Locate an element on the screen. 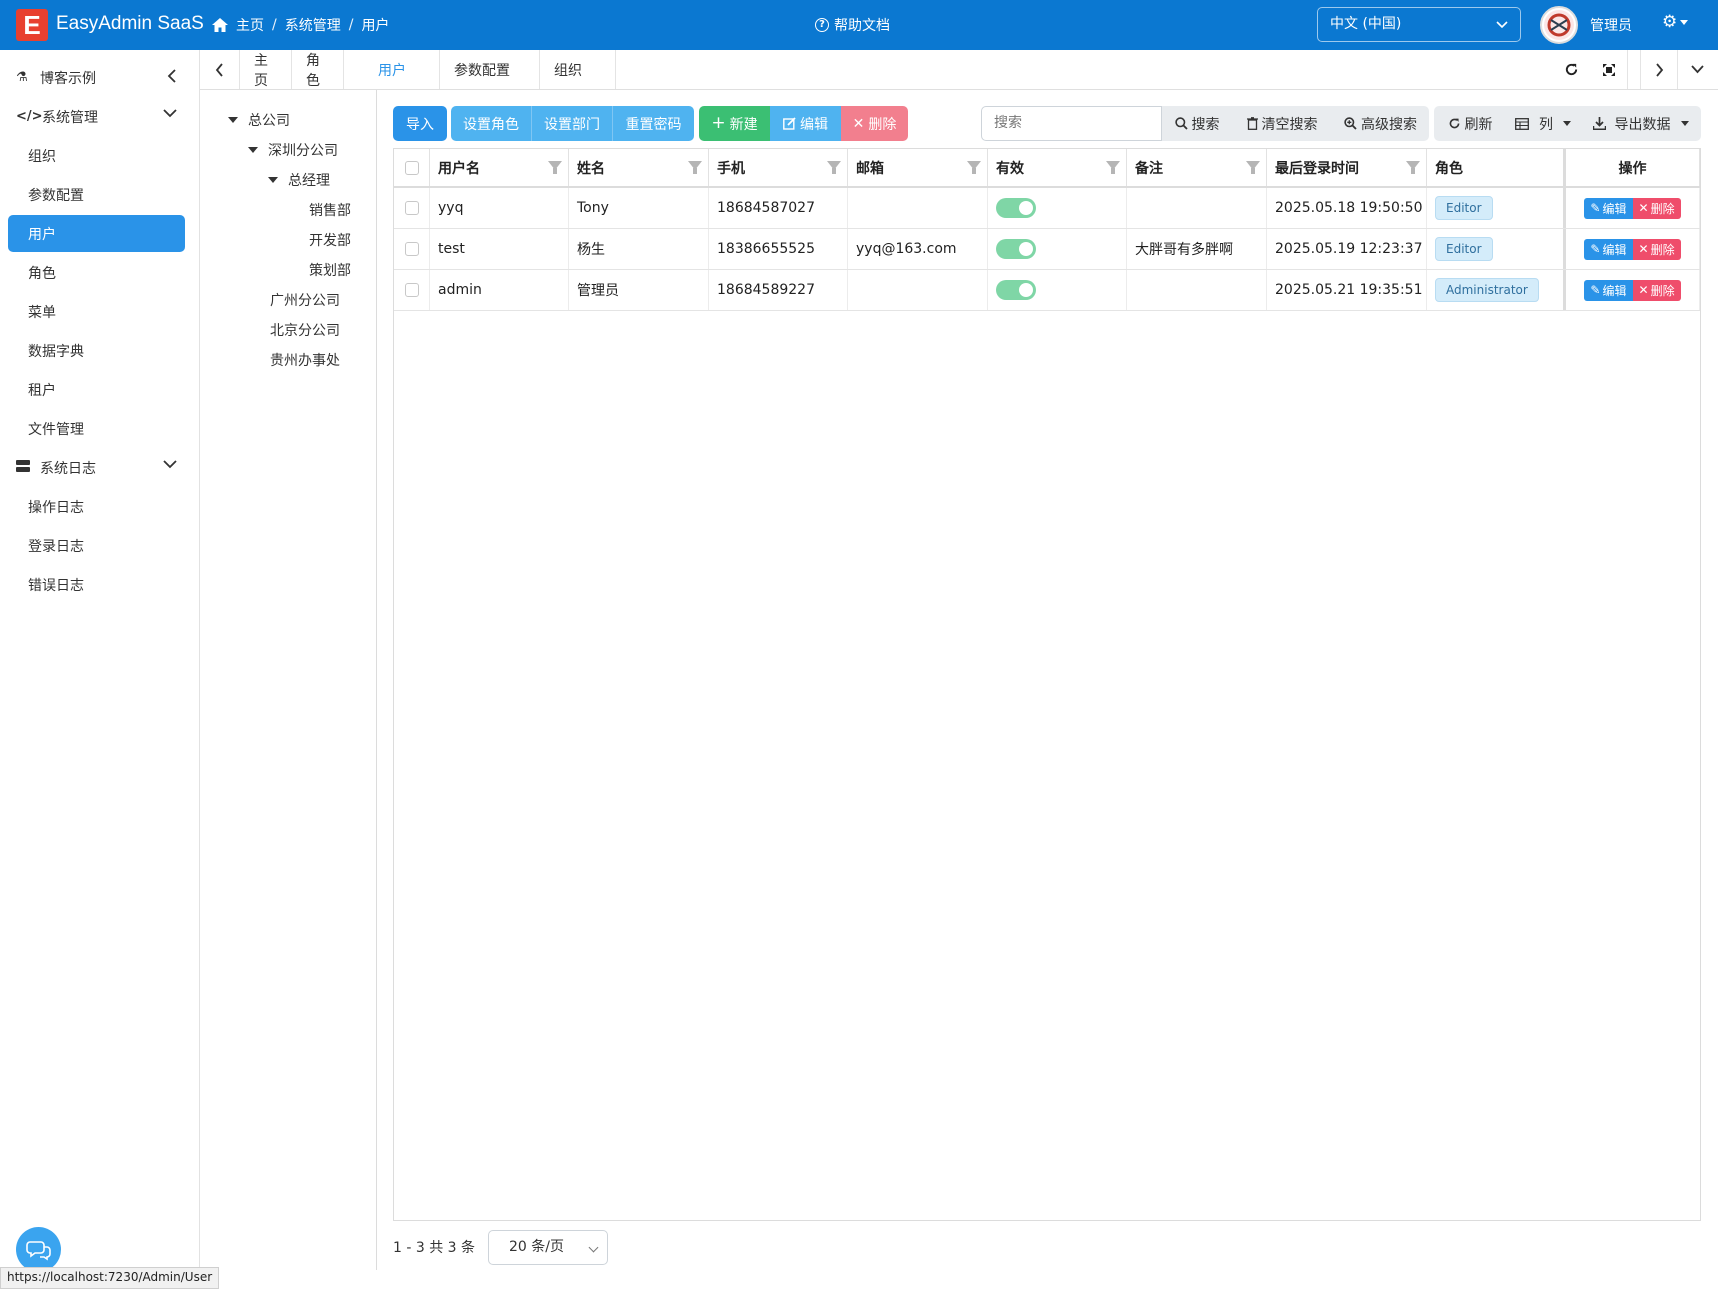 This screenshot has height=1289, width=1718. tab-scroll-right is located at coordinates (1659, 69).